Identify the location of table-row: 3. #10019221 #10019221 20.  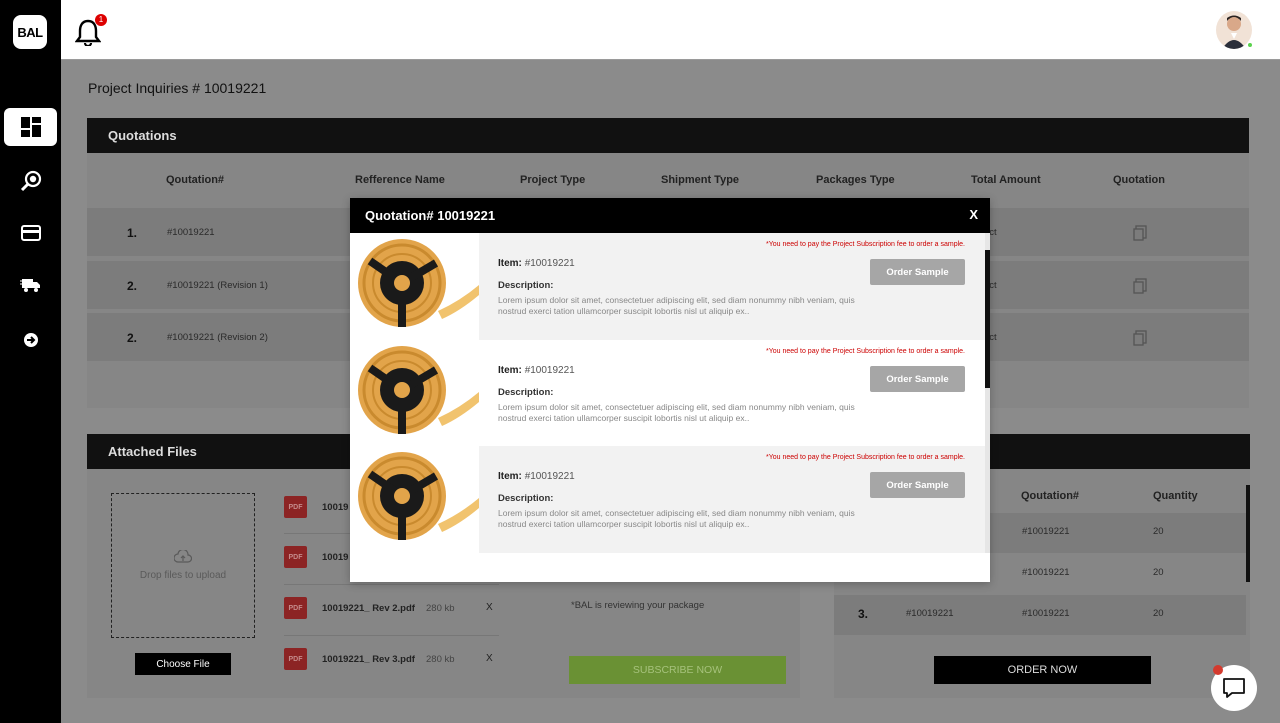
(1040, 615).